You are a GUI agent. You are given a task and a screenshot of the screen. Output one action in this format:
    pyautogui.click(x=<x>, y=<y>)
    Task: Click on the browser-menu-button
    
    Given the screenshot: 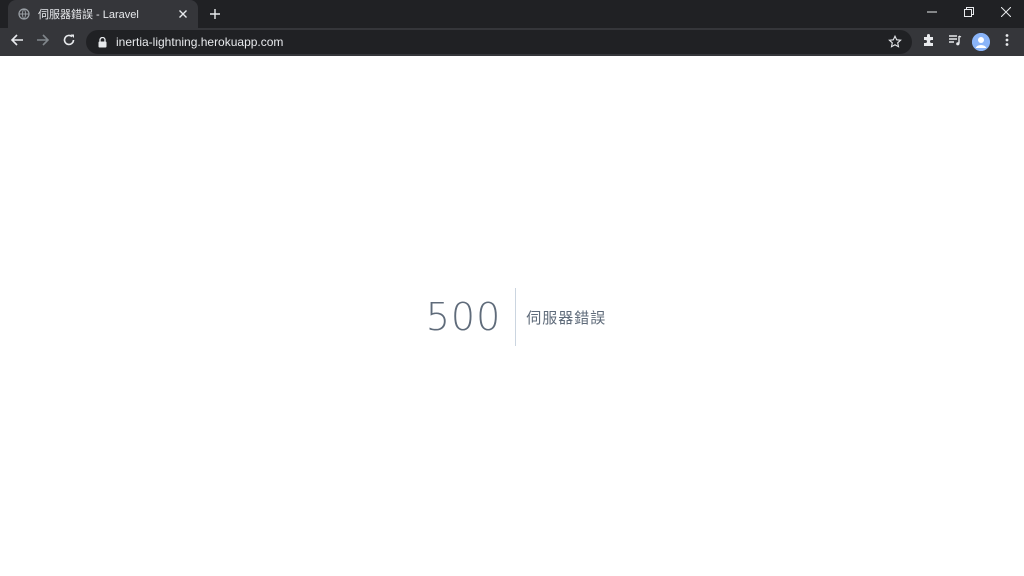 What is the action you would take?
    pyautogui.click(x=1007, y=42)
    